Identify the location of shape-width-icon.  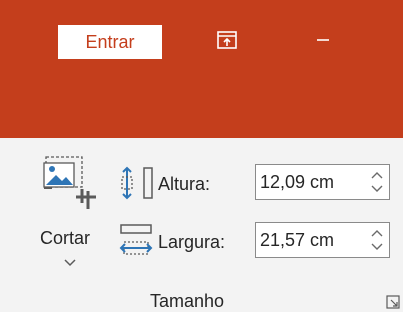
(136, 239).